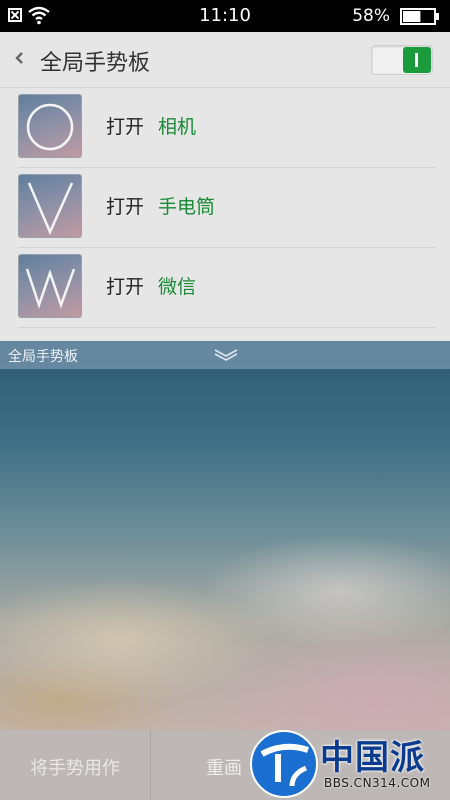  Describe the element at coordinates (43, 357) in the screenshot. I see `gesture-panel-label: 全局手势板` at that location.